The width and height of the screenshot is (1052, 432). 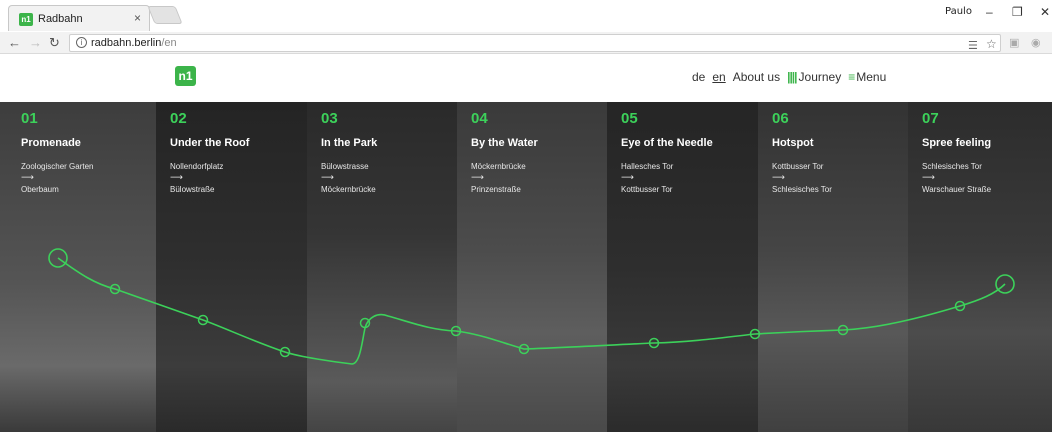 I want to click on maximize-icon: ❐, so click(x=1017, y=12).